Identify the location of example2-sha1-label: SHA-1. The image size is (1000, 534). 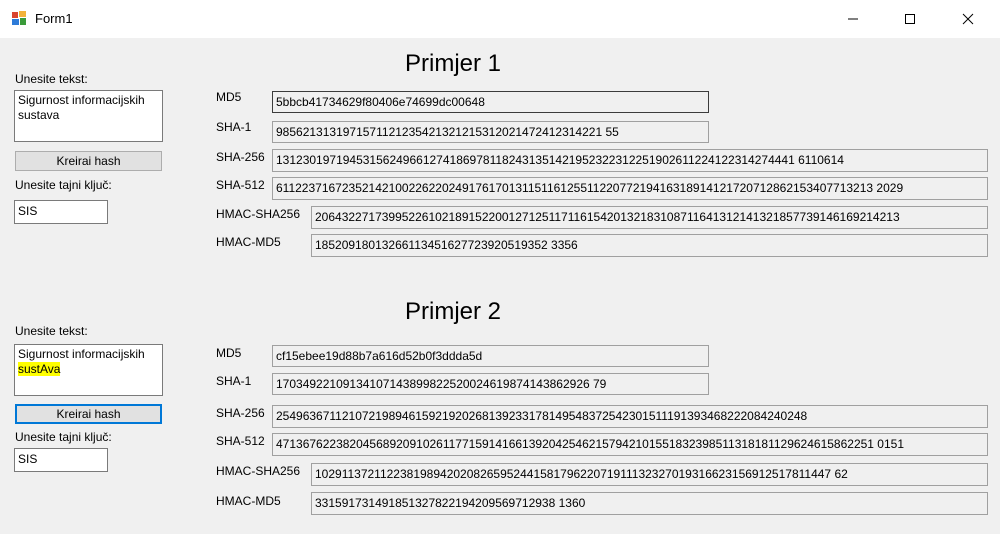
(234, 381).